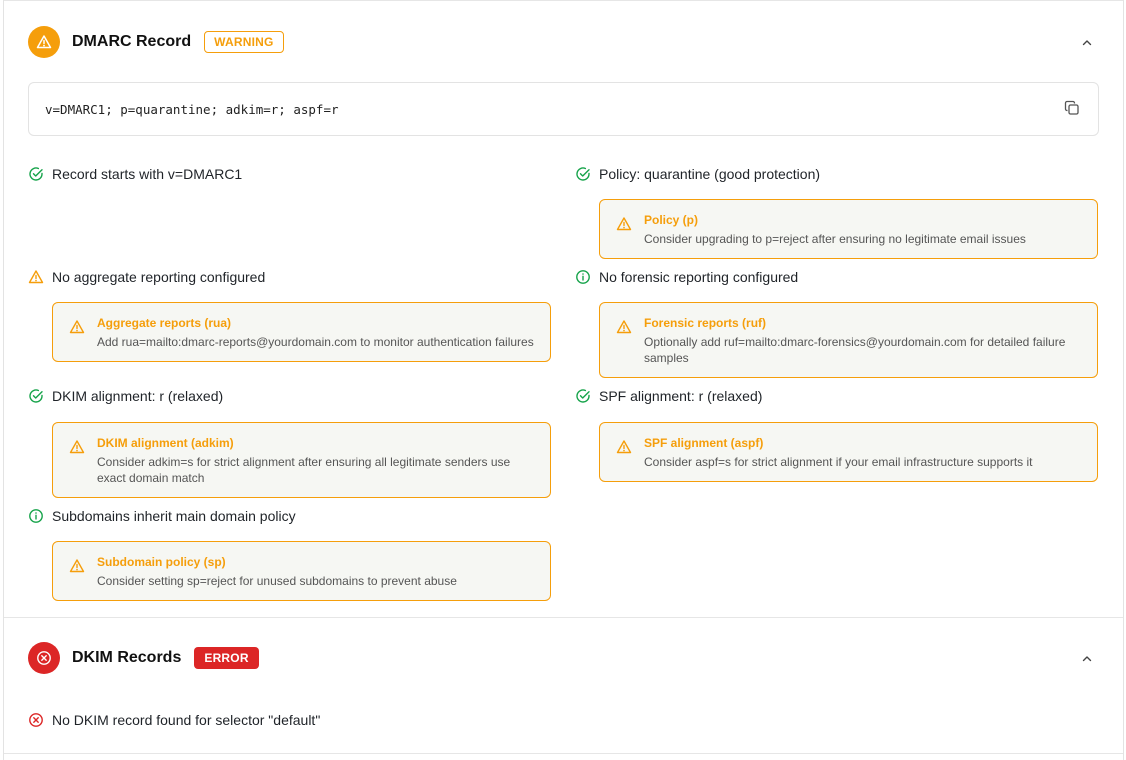  Describe the element at coordinates (147, 174) in the screenshot. I see `check-text: Record starts with v=DMARC1` at that location.